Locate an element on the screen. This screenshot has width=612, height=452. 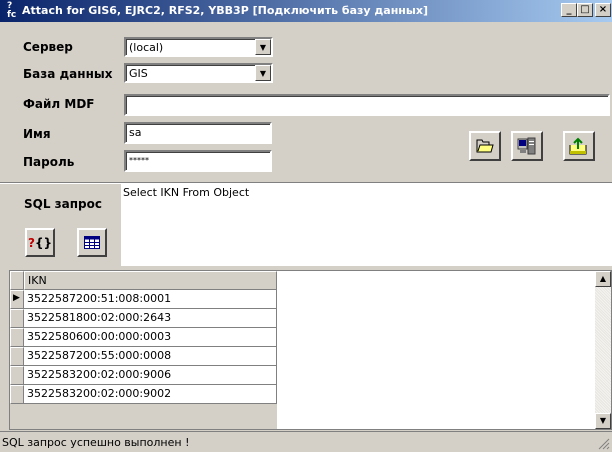
scroll-down-button: ▼ is located at coordinates (603, 421).